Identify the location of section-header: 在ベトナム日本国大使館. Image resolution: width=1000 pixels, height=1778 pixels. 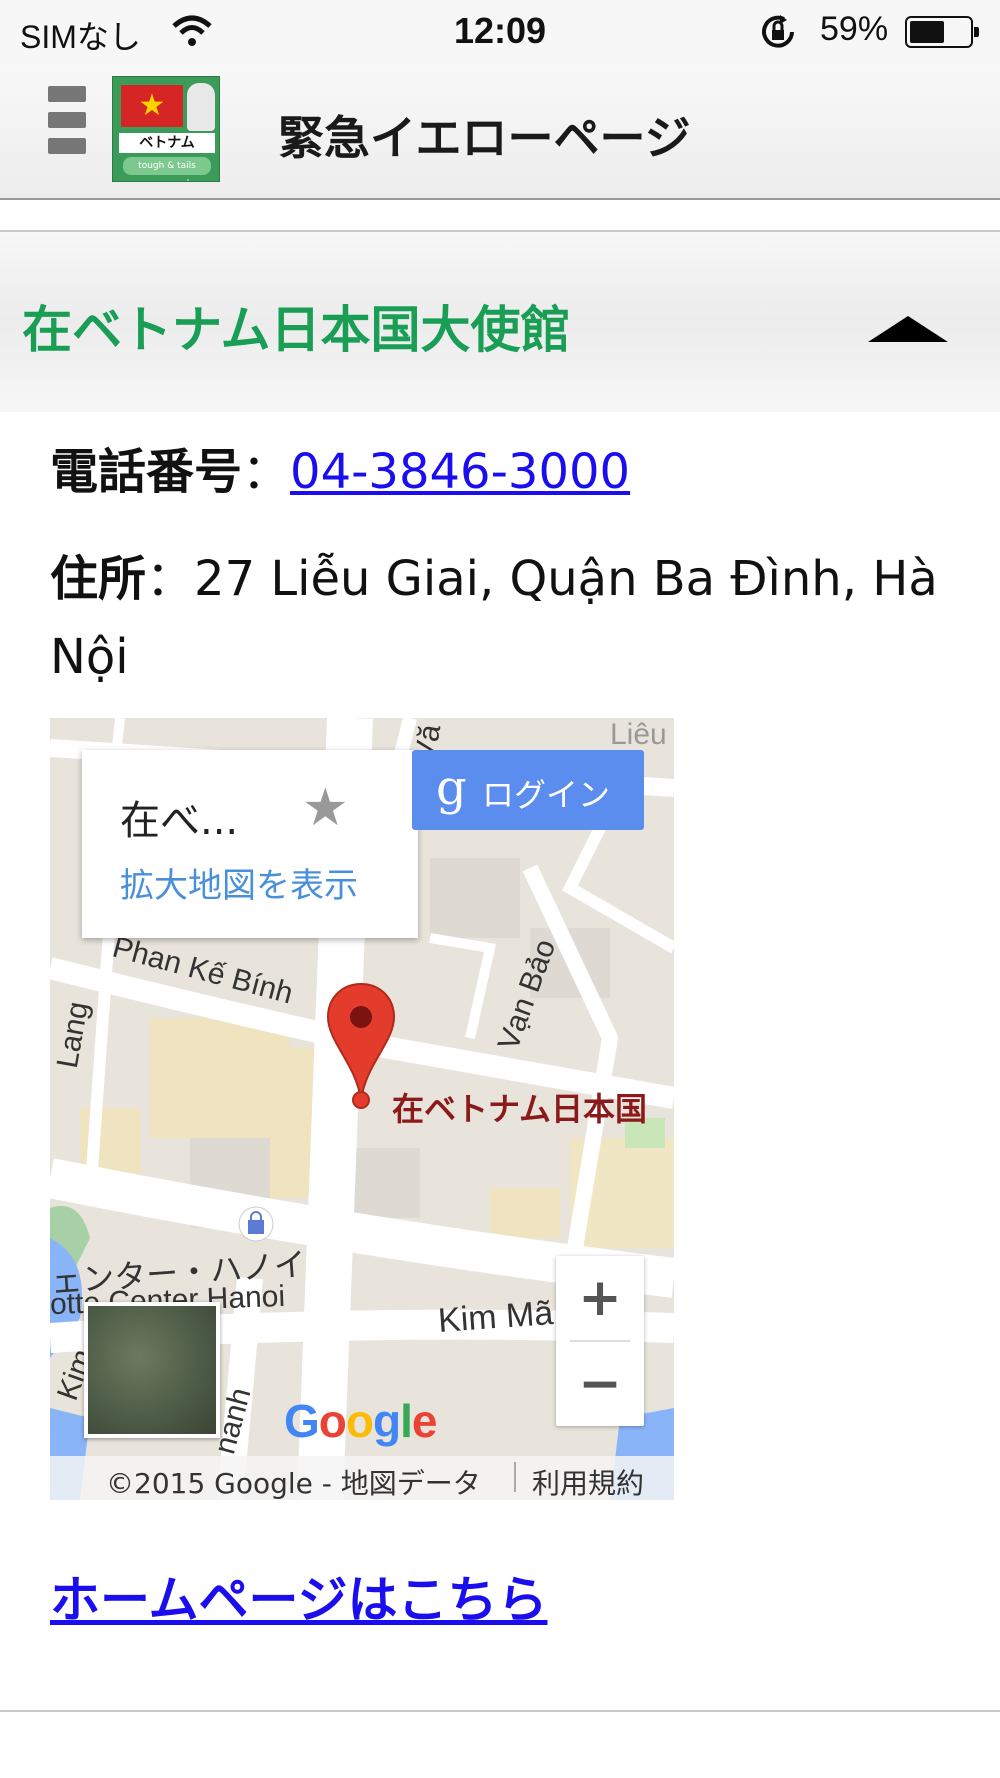
(500, 322).